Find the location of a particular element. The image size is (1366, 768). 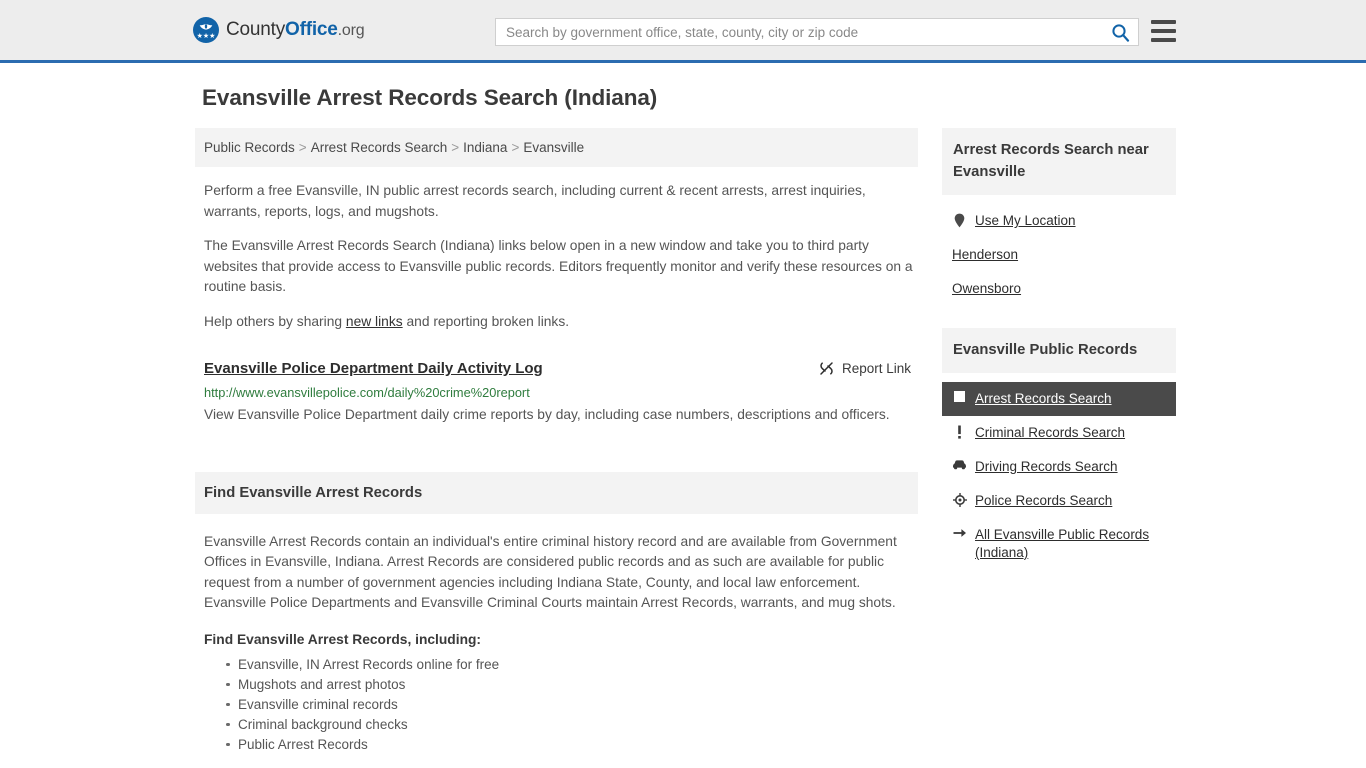

search-input is located at coordinates (799, 32).